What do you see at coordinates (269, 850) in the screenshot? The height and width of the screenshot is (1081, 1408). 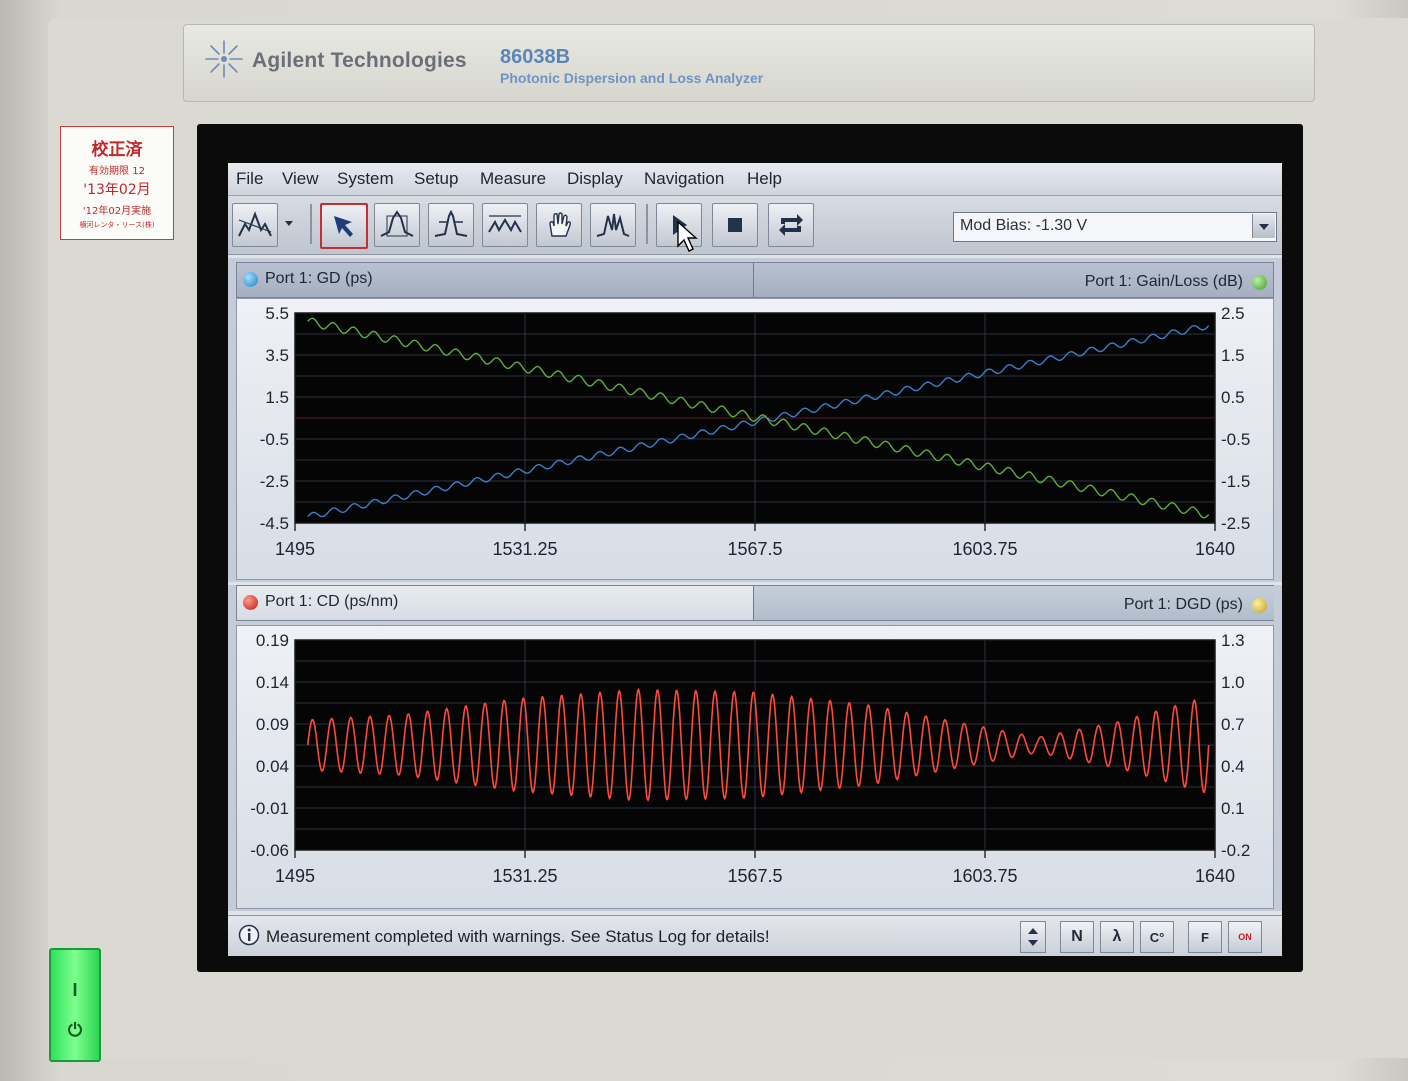 I see `y-left-tick-label: -0.06` at bounding box center [269, 850].